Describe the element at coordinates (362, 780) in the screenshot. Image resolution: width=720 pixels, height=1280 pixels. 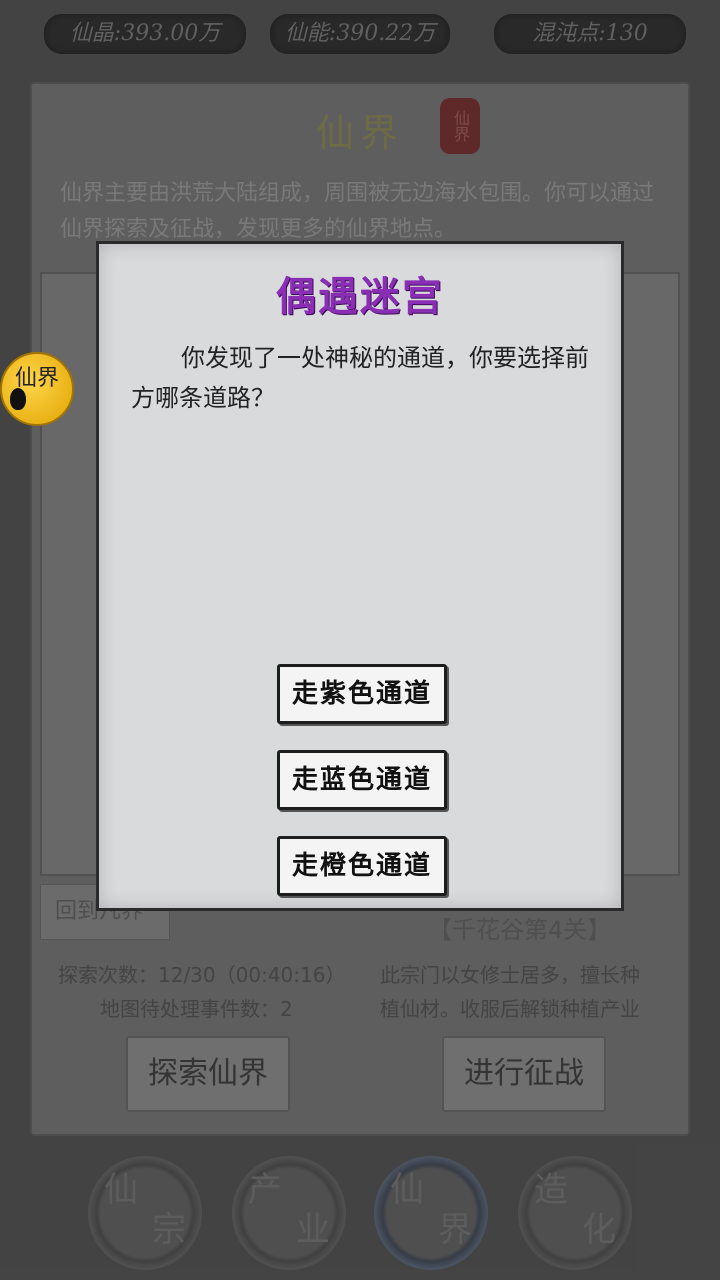
I see `choice-blue-button: 走蓝色通道` at that location.